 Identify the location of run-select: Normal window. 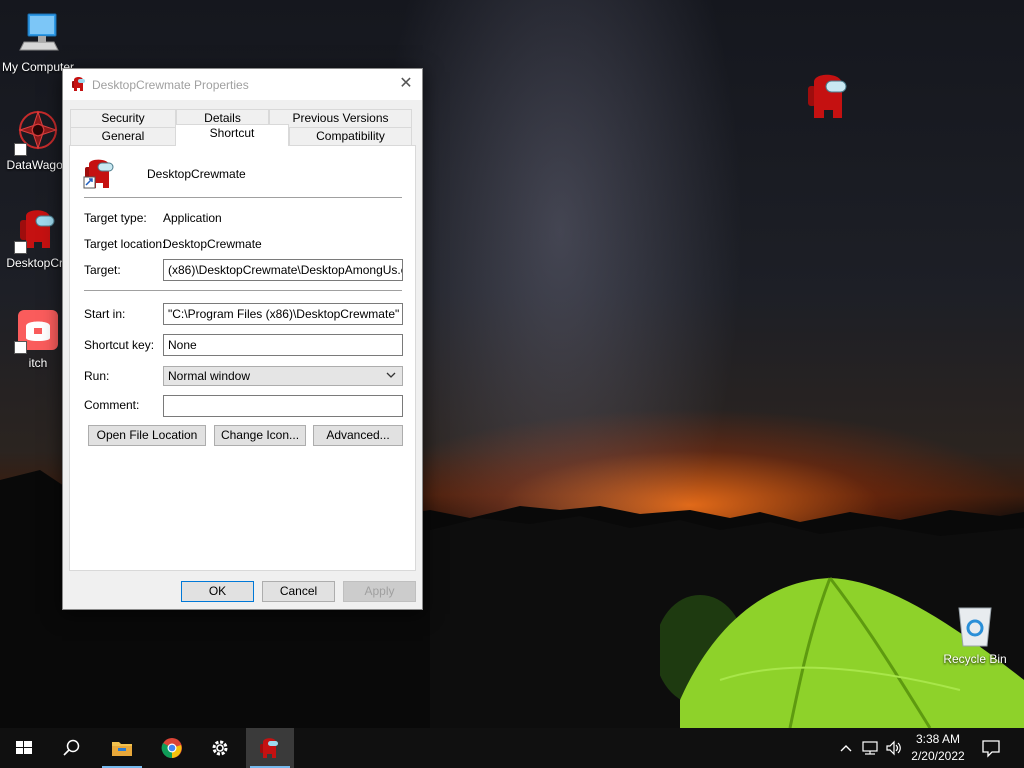
(283, 376).